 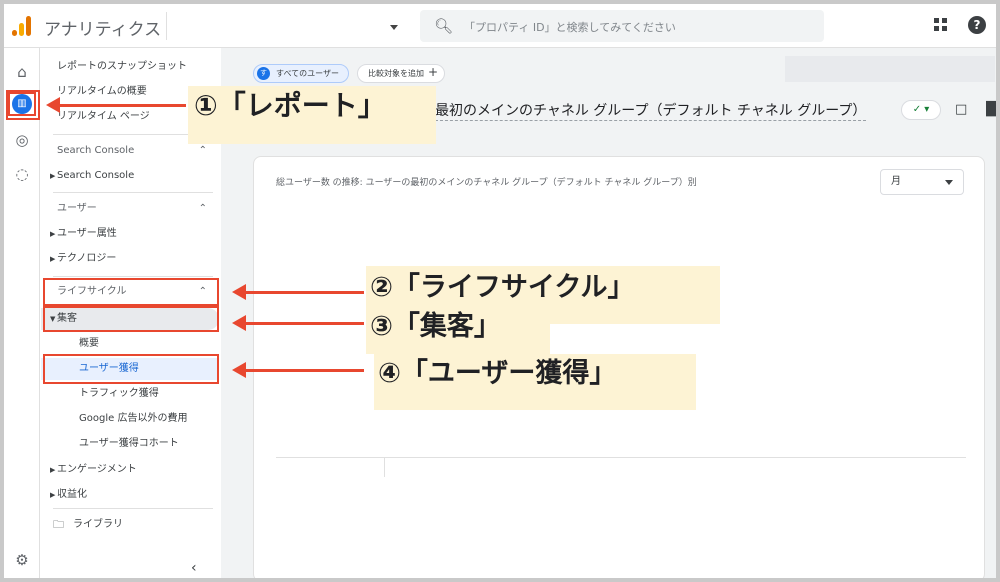 I want to click on page-title: 最初のメインのチャネル グループ（デフォルト チャネル グループ）, so click(x=651, y=110).